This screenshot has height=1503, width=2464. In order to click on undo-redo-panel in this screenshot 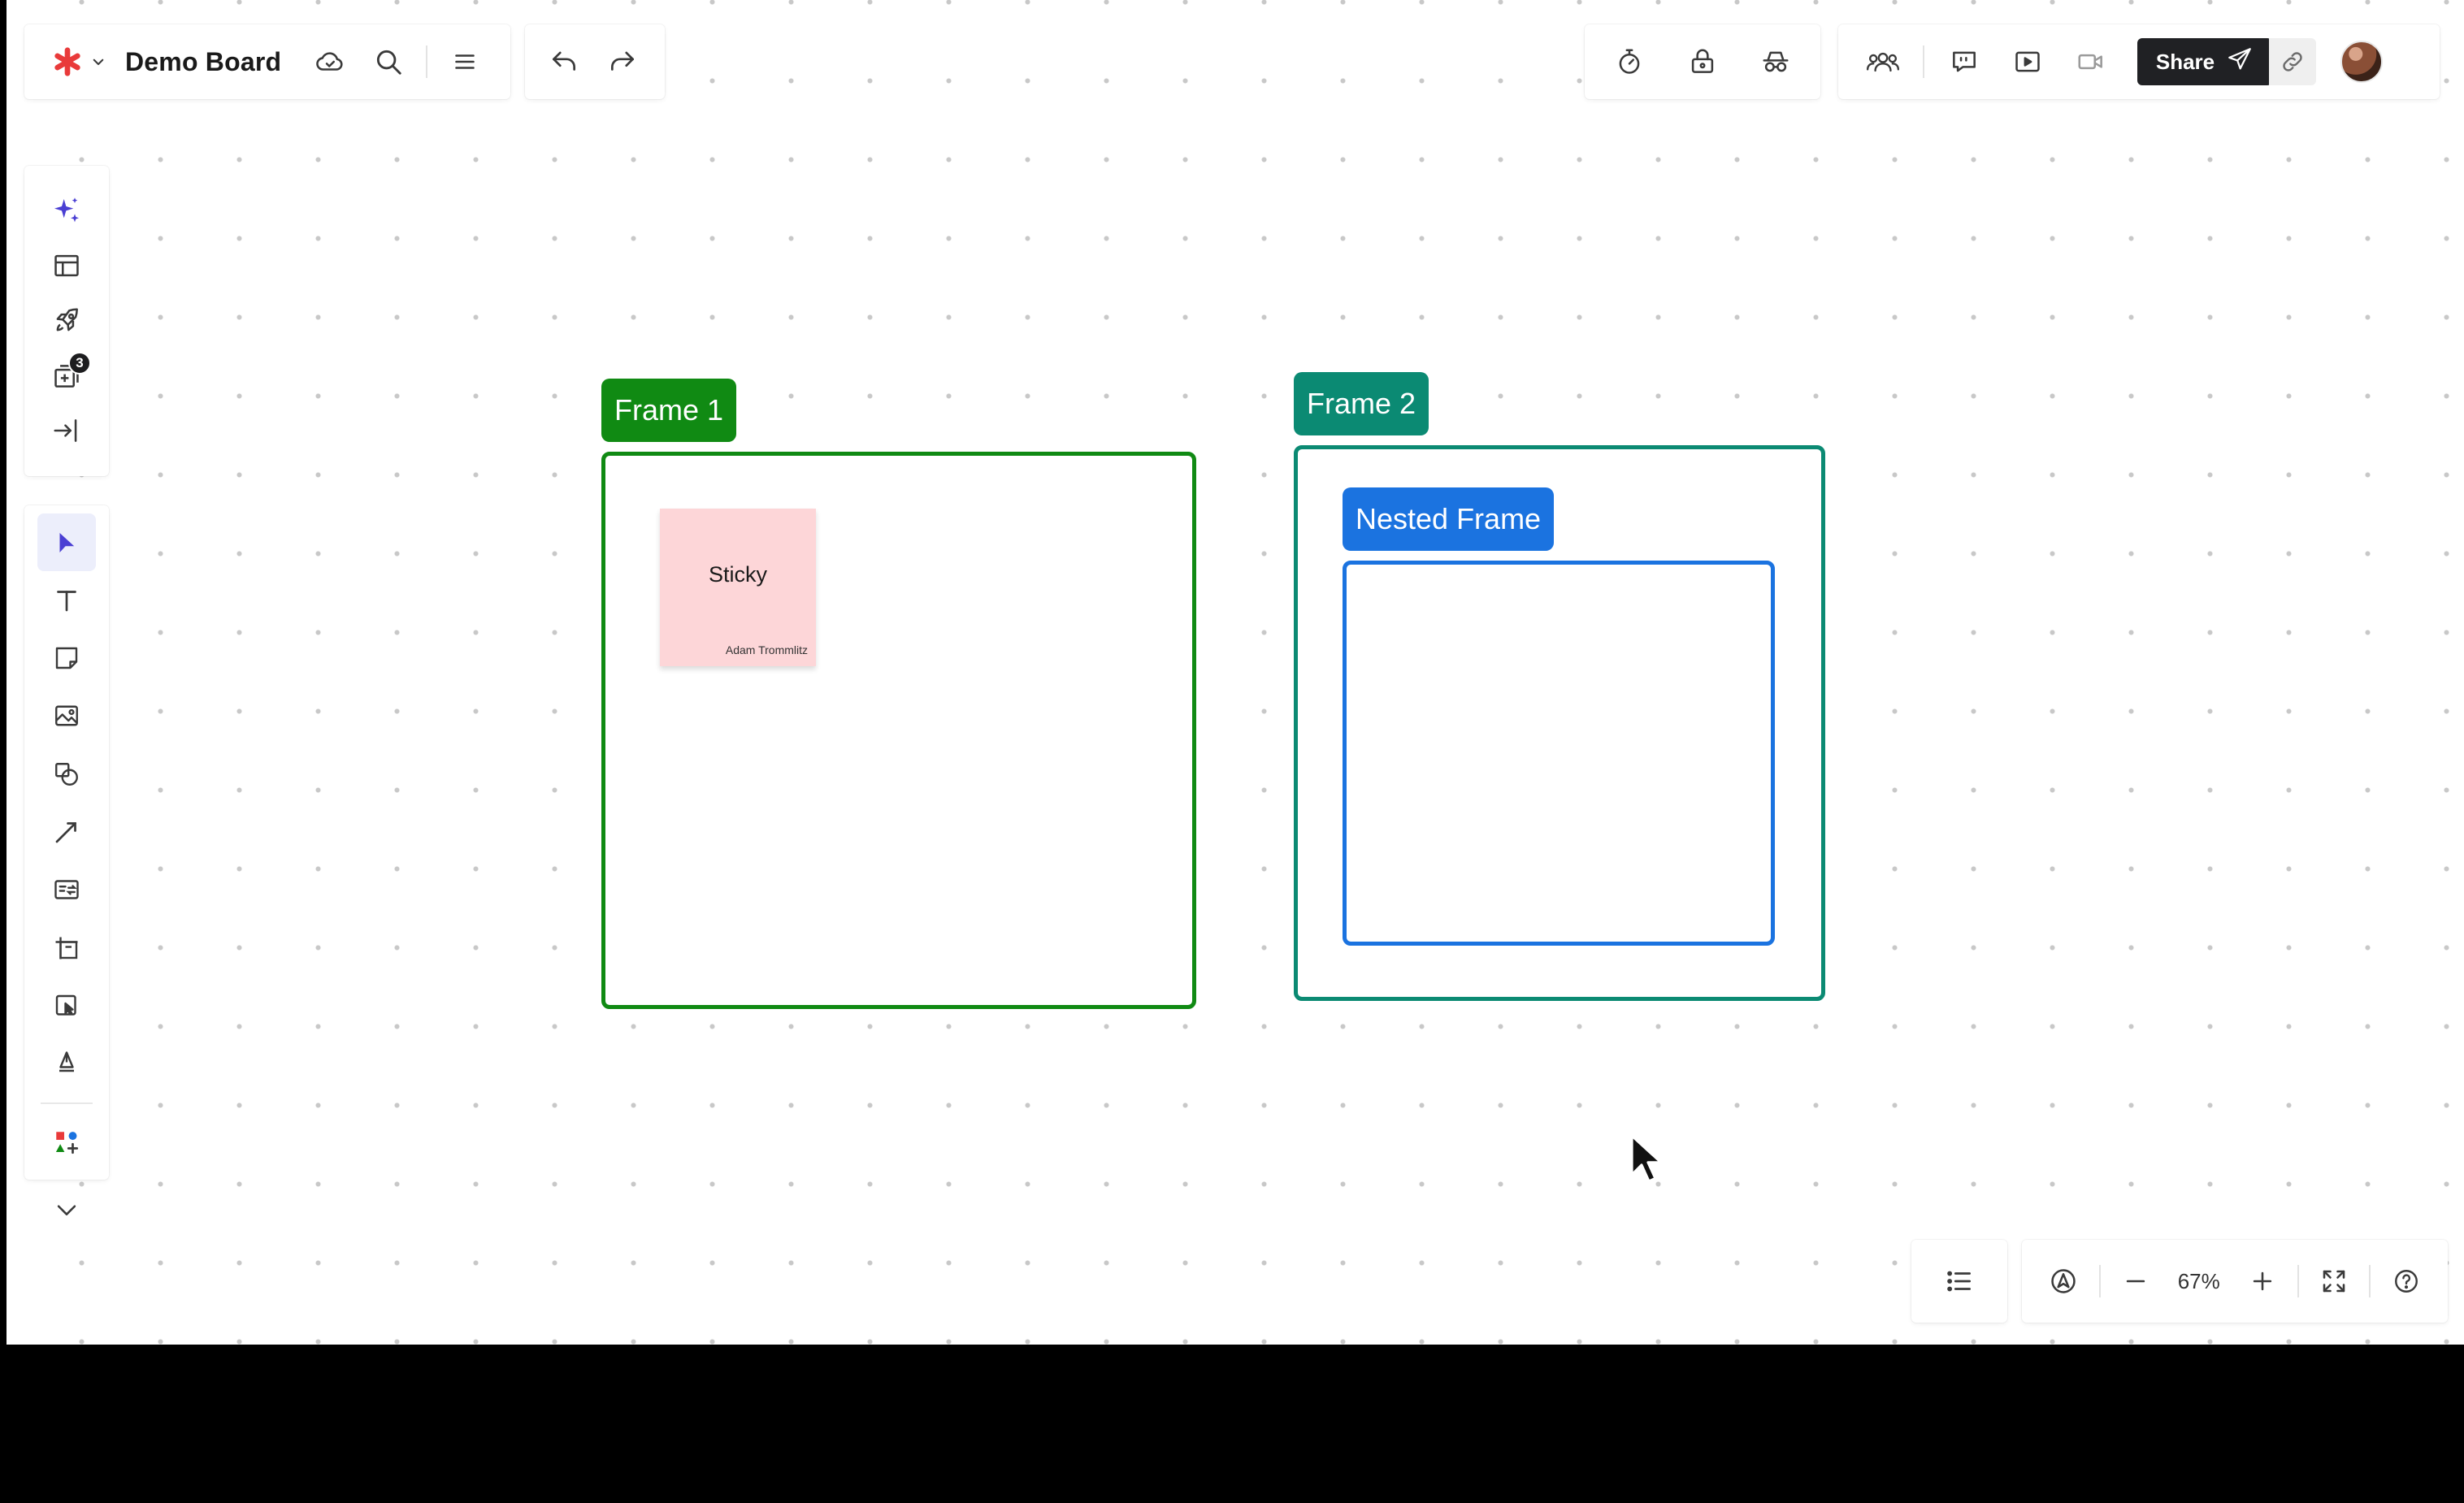, I will do `click(595, 62)`.